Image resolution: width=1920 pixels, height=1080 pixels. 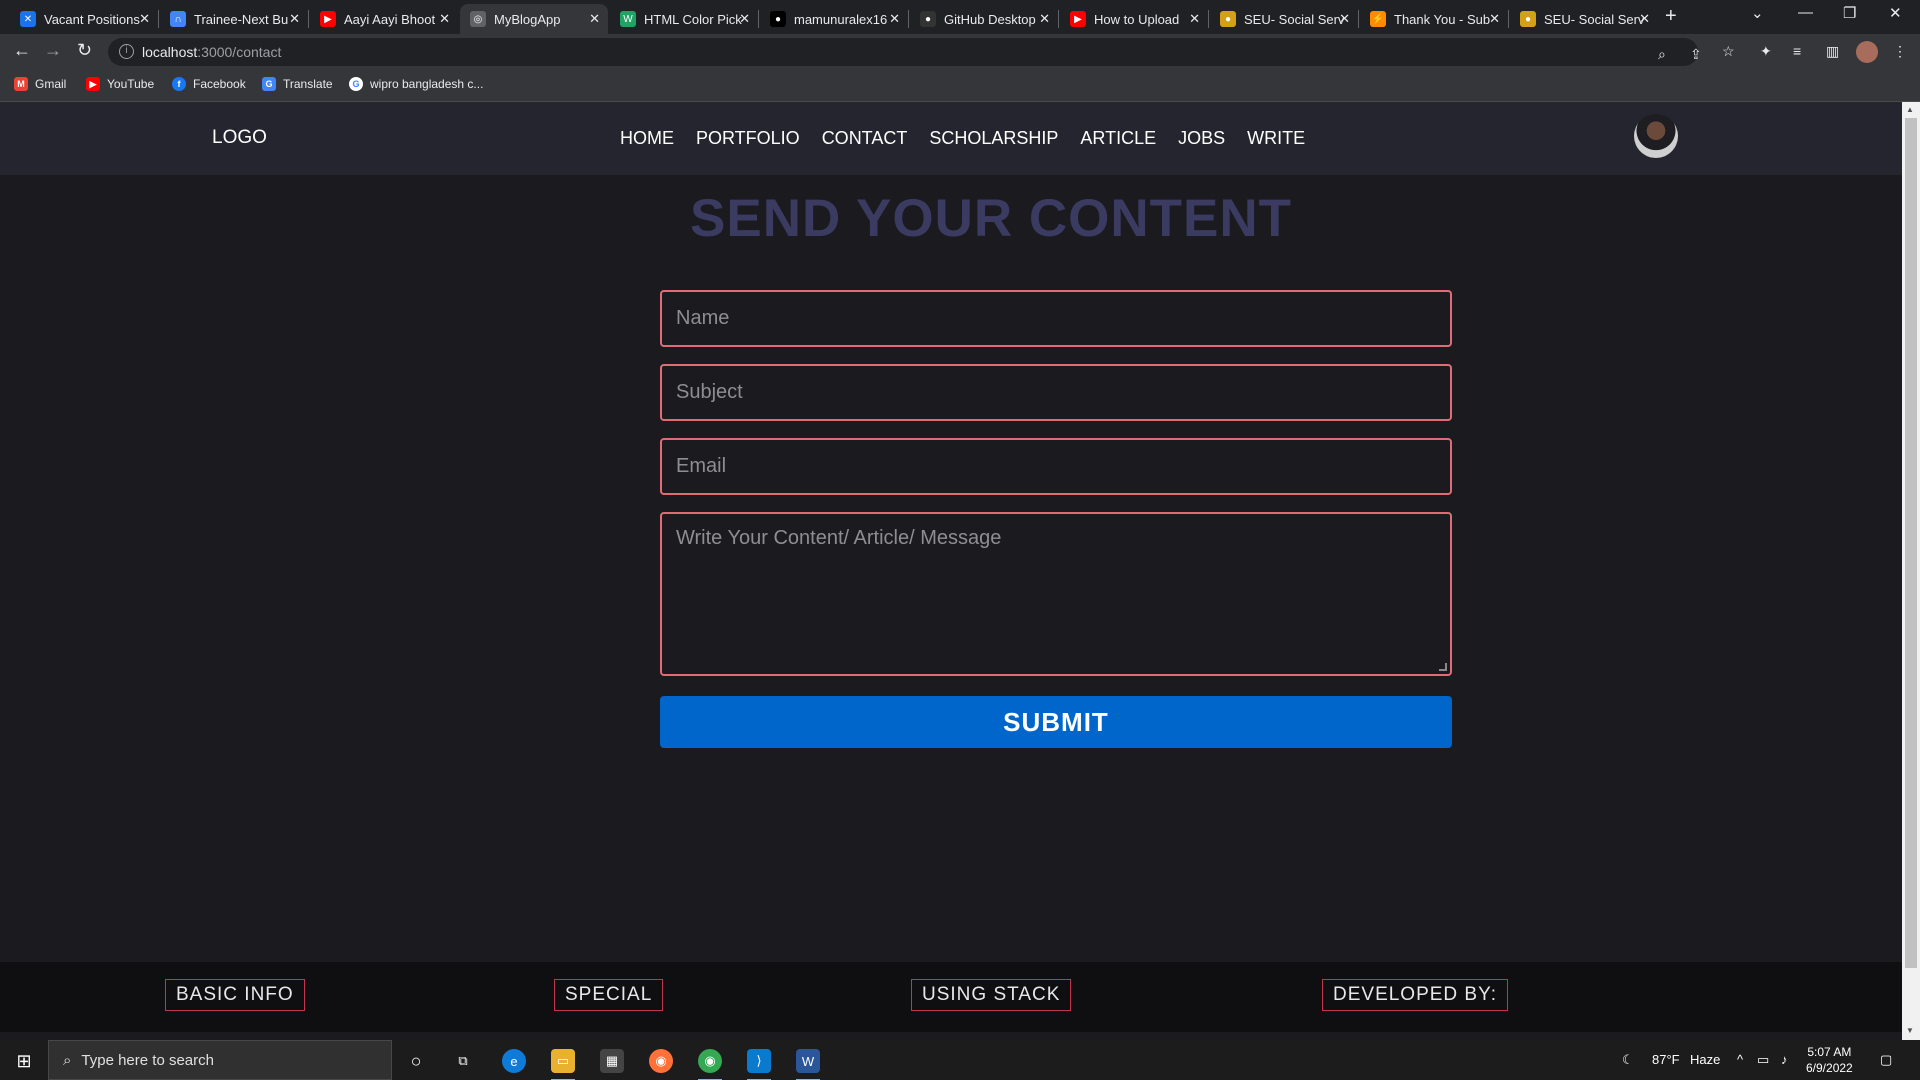 I want to click on site-logo: LOGO, so click(x=239, y=138).